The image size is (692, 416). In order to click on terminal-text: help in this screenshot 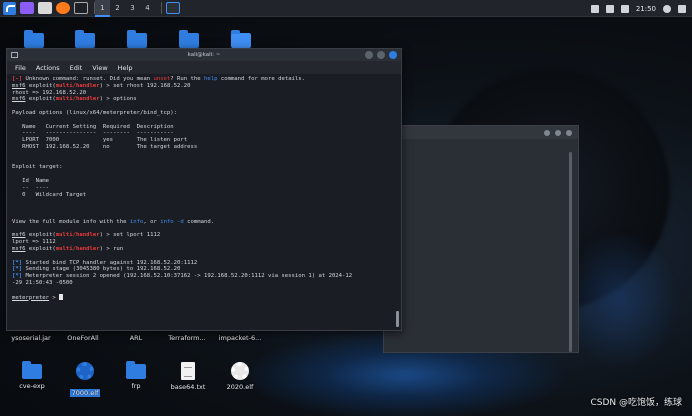, I will do `click(210, 79)`.